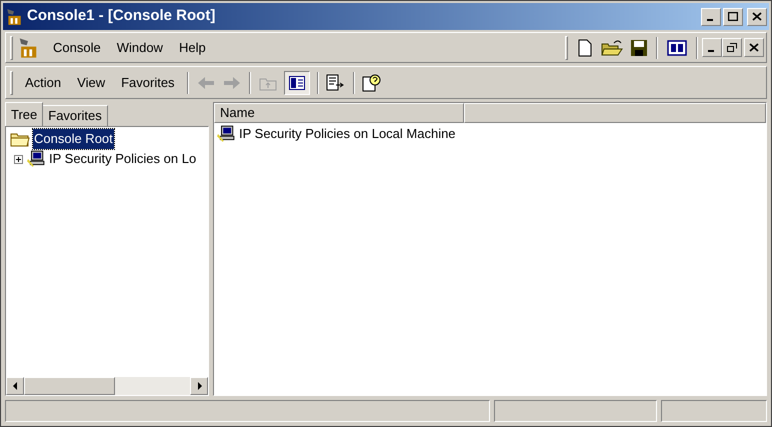 This screenshot has width=772, height=427. Describe the element at coordinates (121, 16) in the screenshot. I see `window-title: Console1 - [Console Root]` at that location.